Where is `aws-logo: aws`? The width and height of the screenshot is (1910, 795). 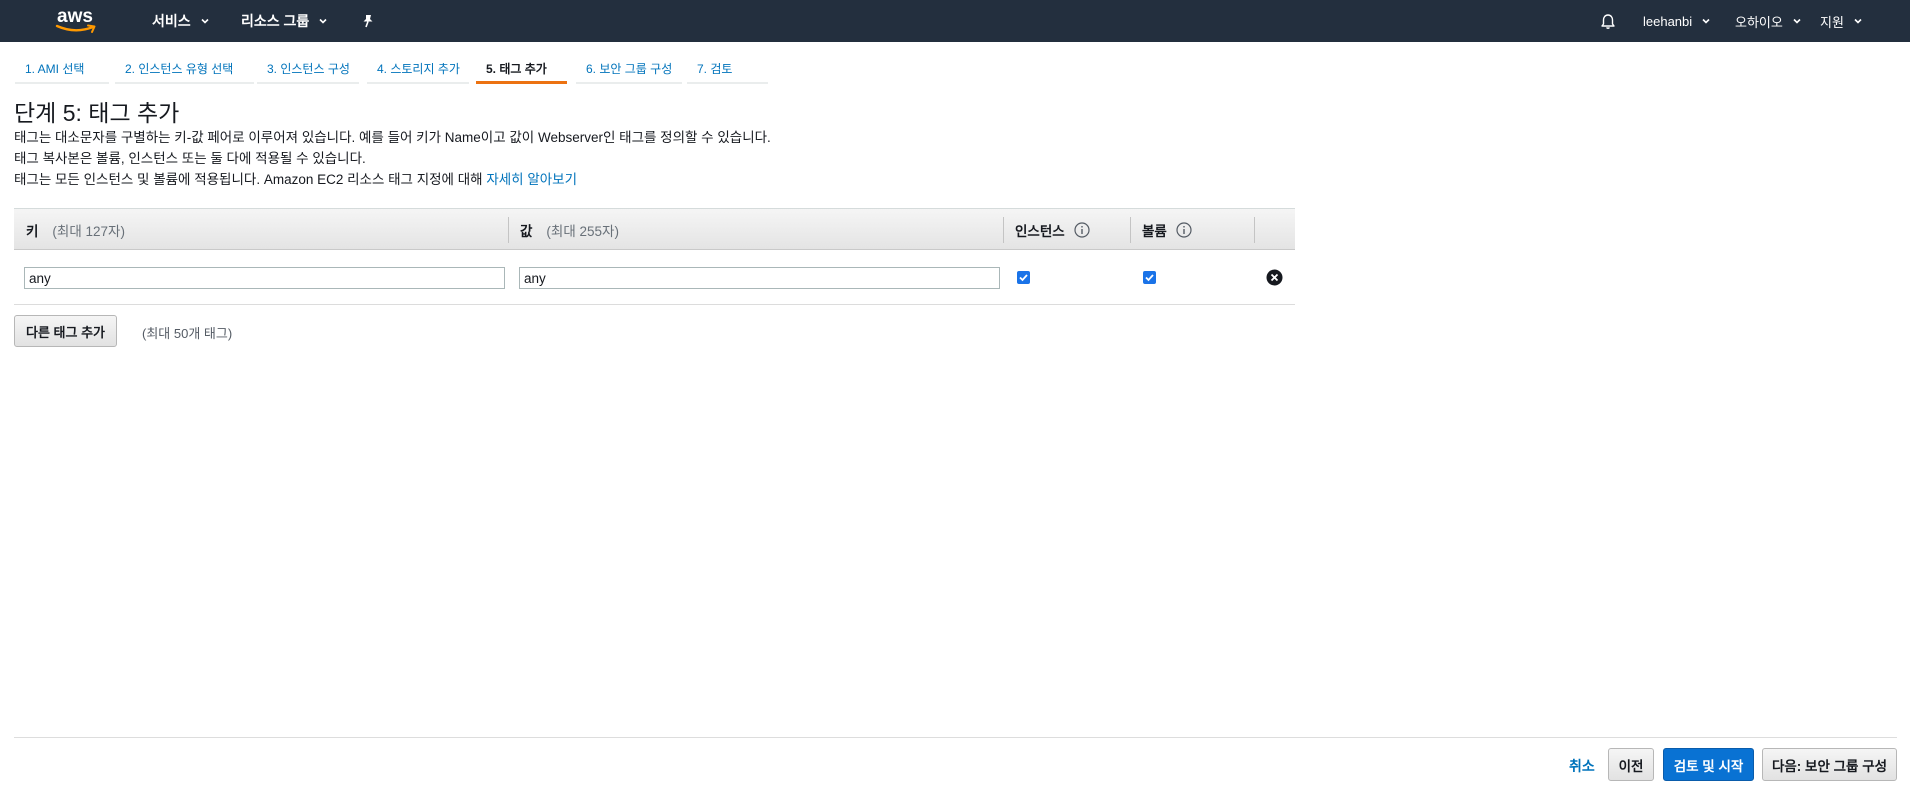
aws-logo: aws is located at coordinates (79, 21).